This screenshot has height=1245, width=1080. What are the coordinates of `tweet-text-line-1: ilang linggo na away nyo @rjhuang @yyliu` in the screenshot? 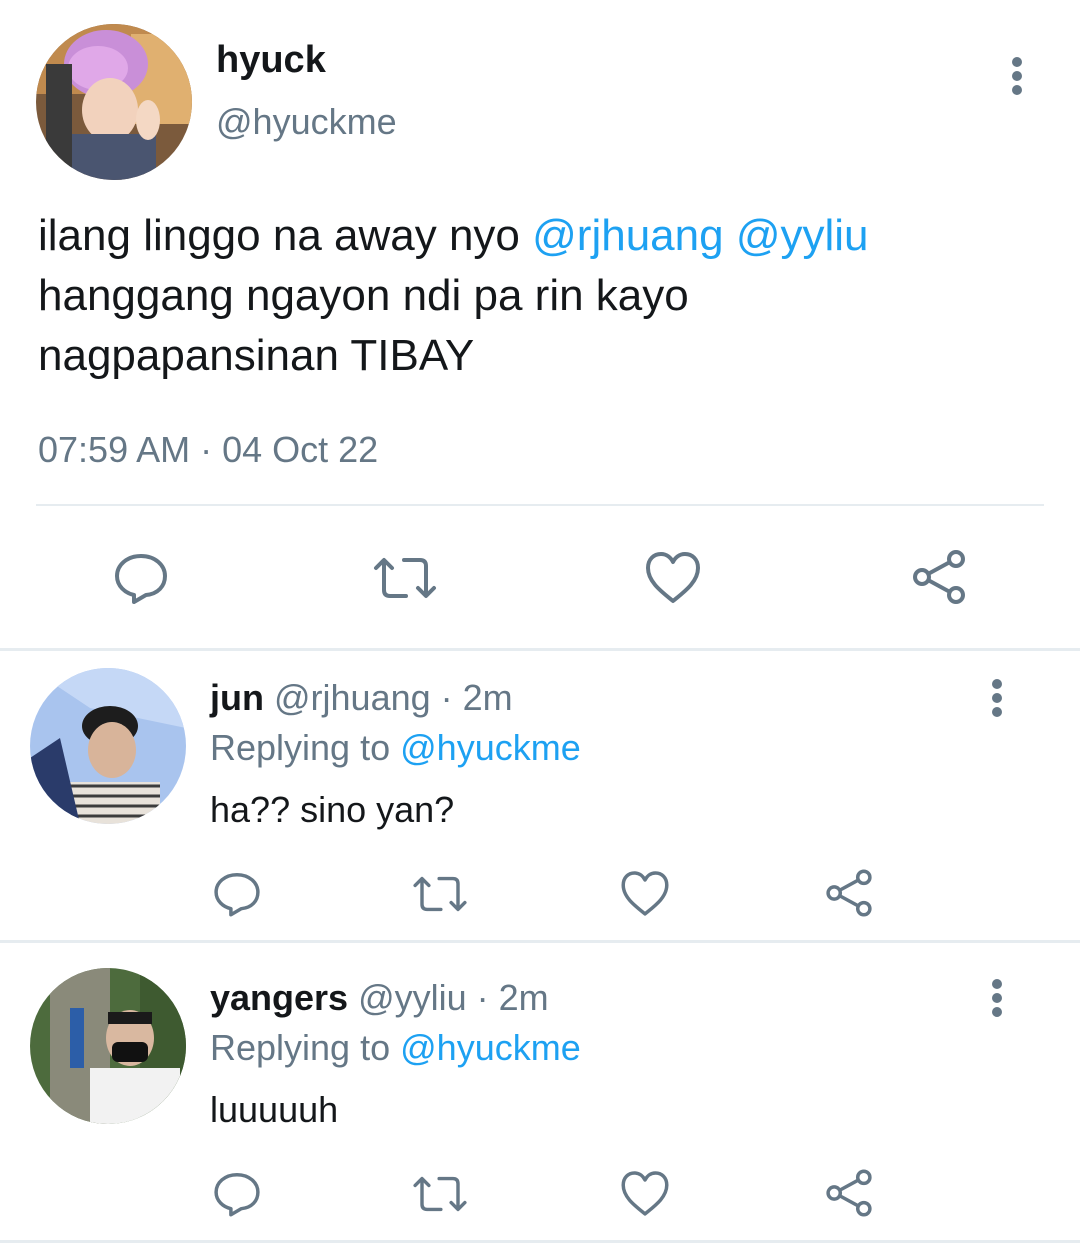 It's located at (543, 236).